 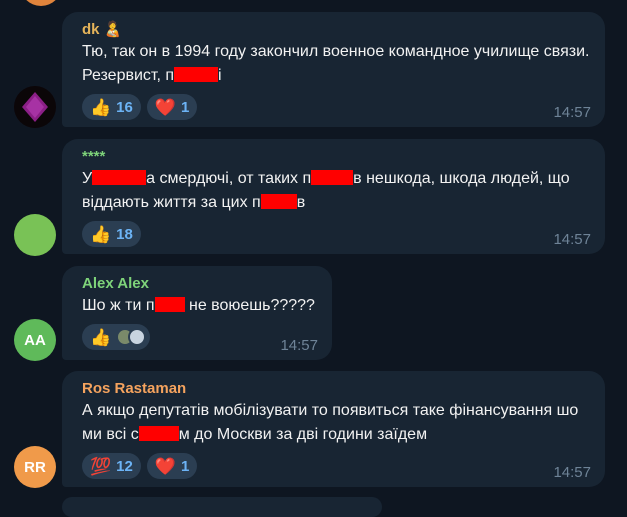 What do you see at coordinates (337, 466) in the screenshot?
I see `reactions-row: 💯 12 ❤️ 1` at bounding box center [337, 466].